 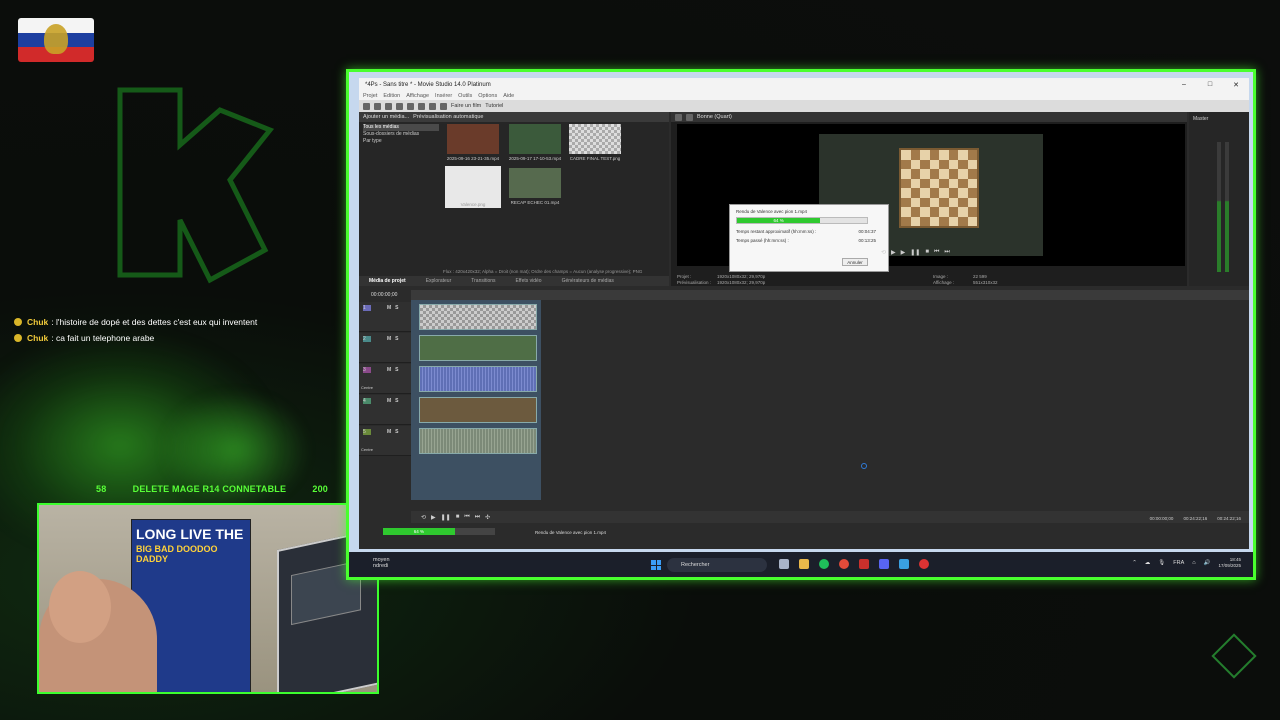 What do you see at coordinates (830, 517) in the screenshot?
I see `timeline-transport: ⟲ ▶ ❚❚ ■ ⏮ ⏭ ✣` at bounding box center [830, 517].